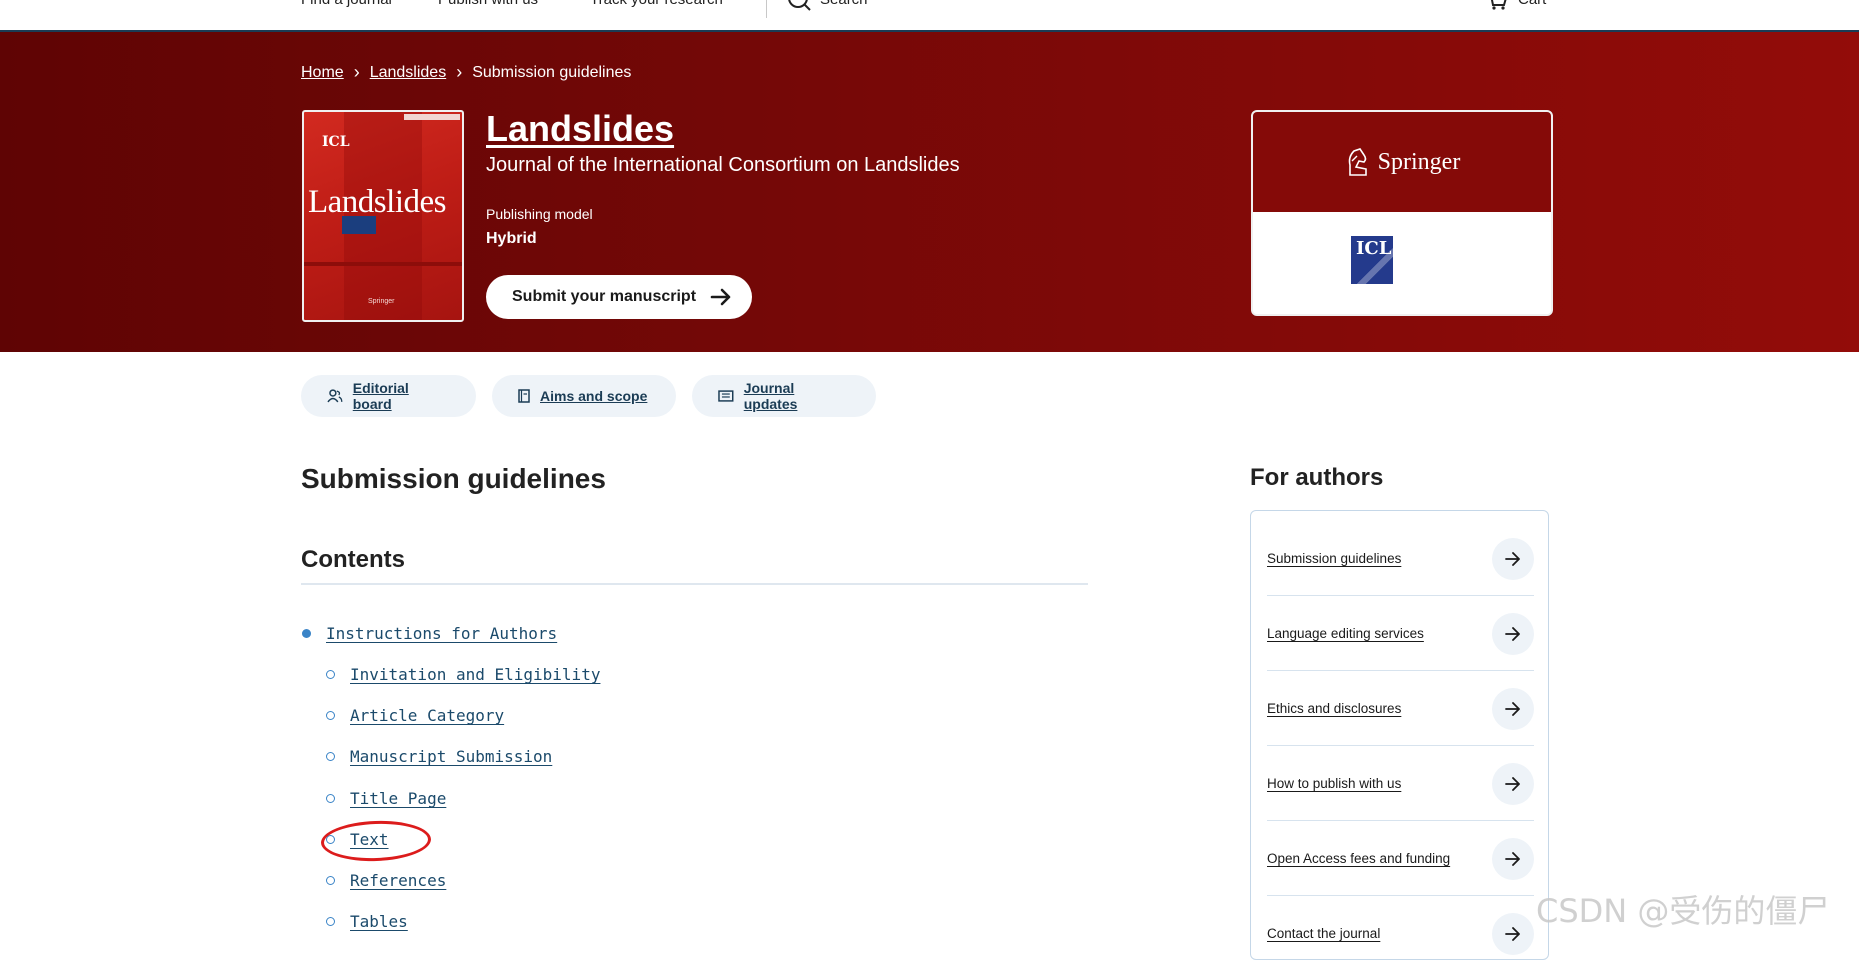  I want to click on toc-item-manuscript-submission: Manuscript Submission, so click(451, 756).